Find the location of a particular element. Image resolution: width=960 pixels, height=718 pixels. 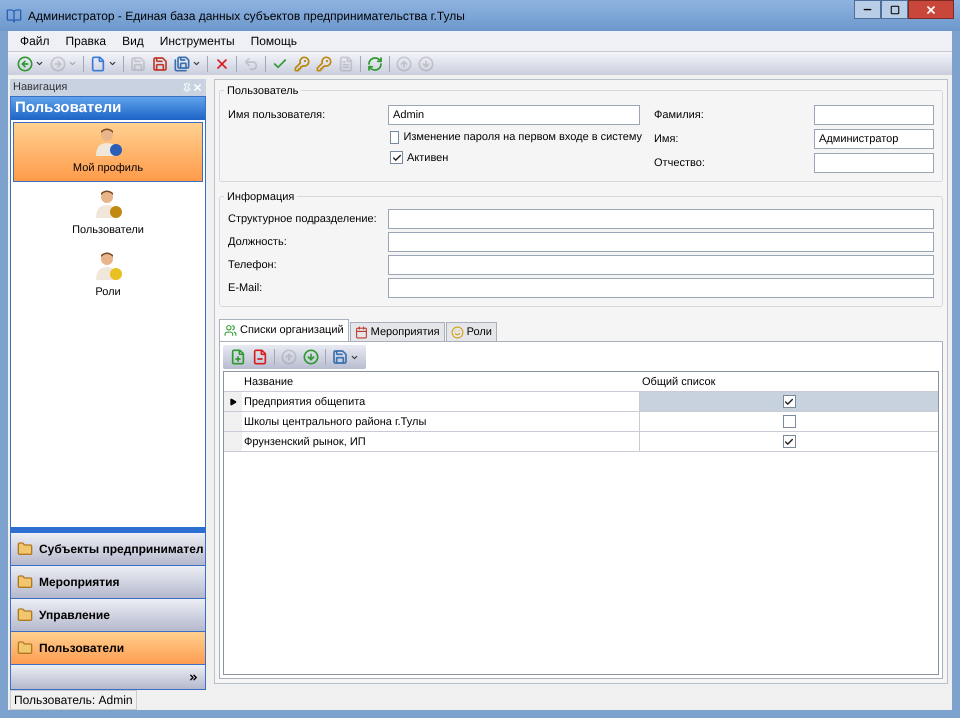

checkbox-label: Активен is located at coordinates (427, 158).